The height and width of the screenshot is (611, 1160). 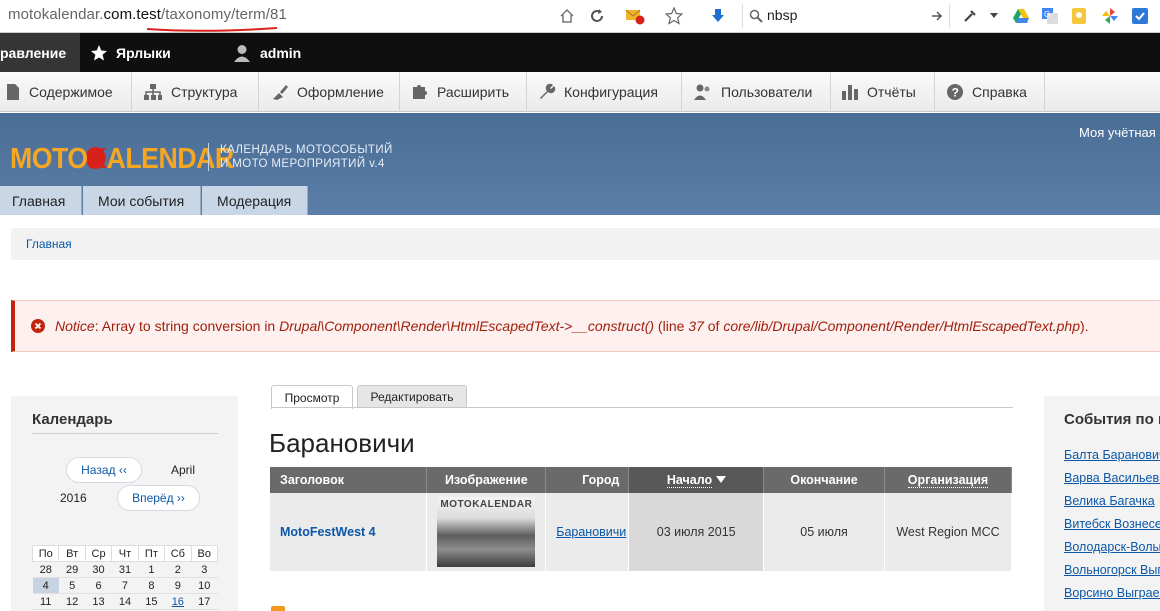 What do you see at coordinates (98, 585) in the screenshot?
I see `calendar-day: 6` at bounding box center [98, 585].